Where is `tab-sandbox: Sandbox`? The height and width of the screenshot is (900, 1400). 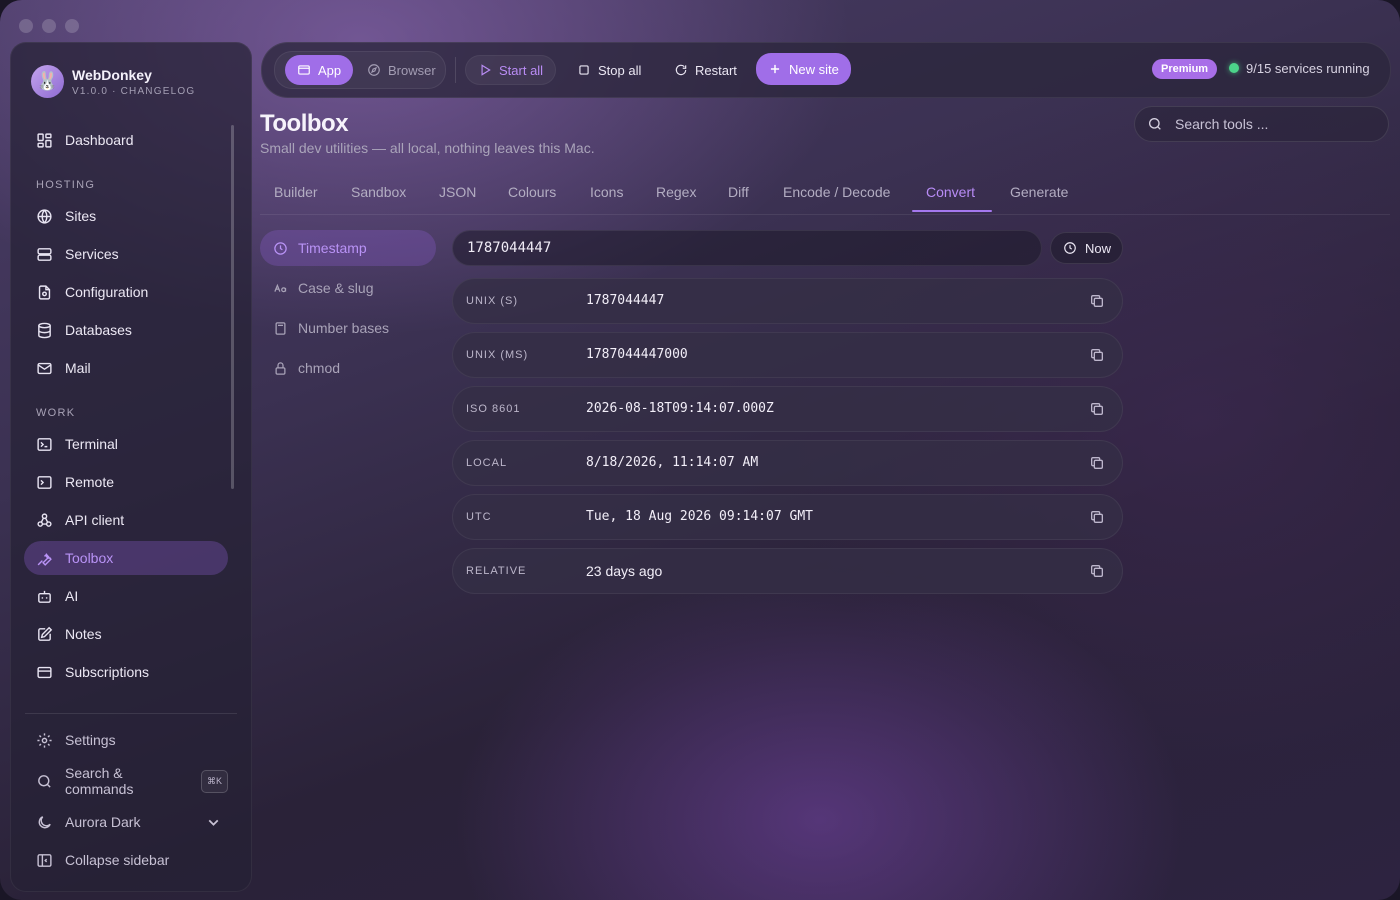 tab-sandbox: Sandbox is located at coordinates (378, 192).